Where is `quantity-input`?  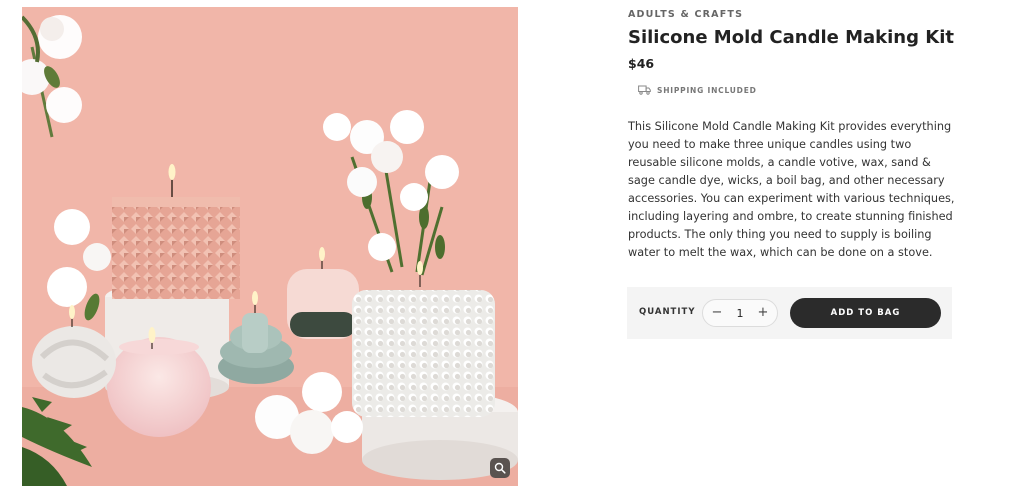
quantity-input is located at coordinates (740, 313).